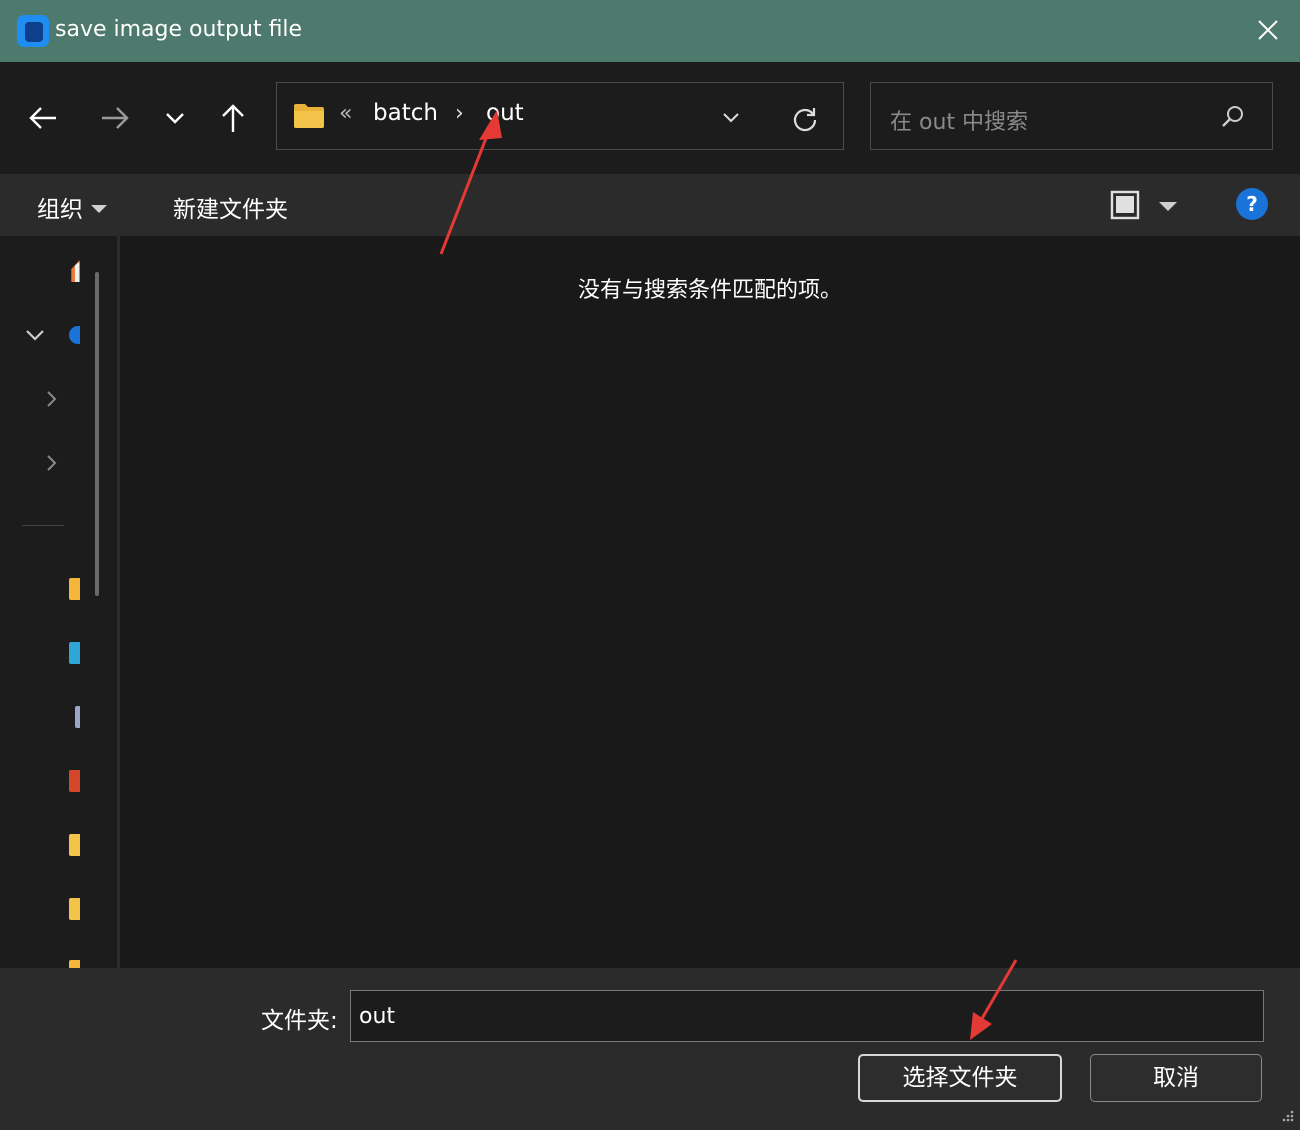 This screenshot has width=1300, height=1130. Describe the element at coordinates (97, 434) in the screenshot. I see `navigation-pane-scrollbar` at that location.